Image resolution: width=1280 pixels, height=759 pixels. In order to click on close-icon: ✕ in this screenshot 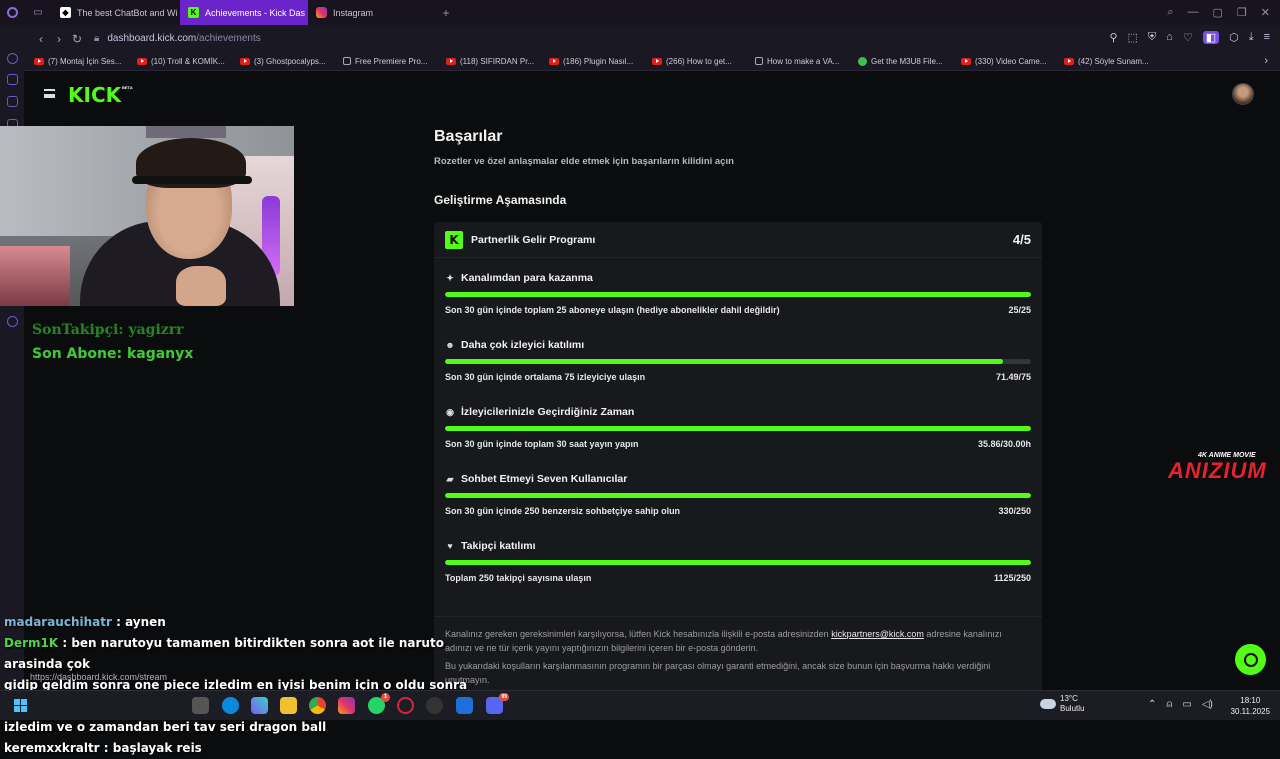, I will do `click(1265, 12)`.